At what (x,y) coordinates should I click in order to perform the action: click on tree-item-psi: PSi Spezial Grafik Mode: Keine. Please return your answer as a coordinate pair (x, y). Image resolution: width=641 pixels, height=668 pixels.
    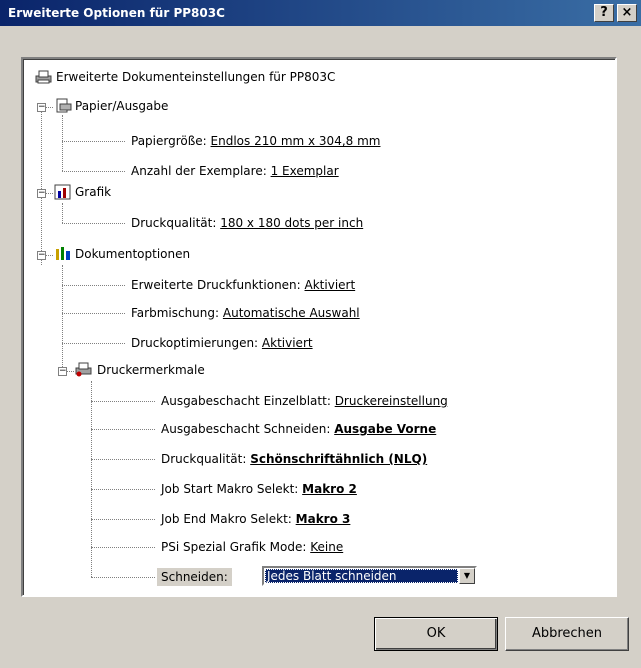
    Looking at the image, I should click on (252, 547).